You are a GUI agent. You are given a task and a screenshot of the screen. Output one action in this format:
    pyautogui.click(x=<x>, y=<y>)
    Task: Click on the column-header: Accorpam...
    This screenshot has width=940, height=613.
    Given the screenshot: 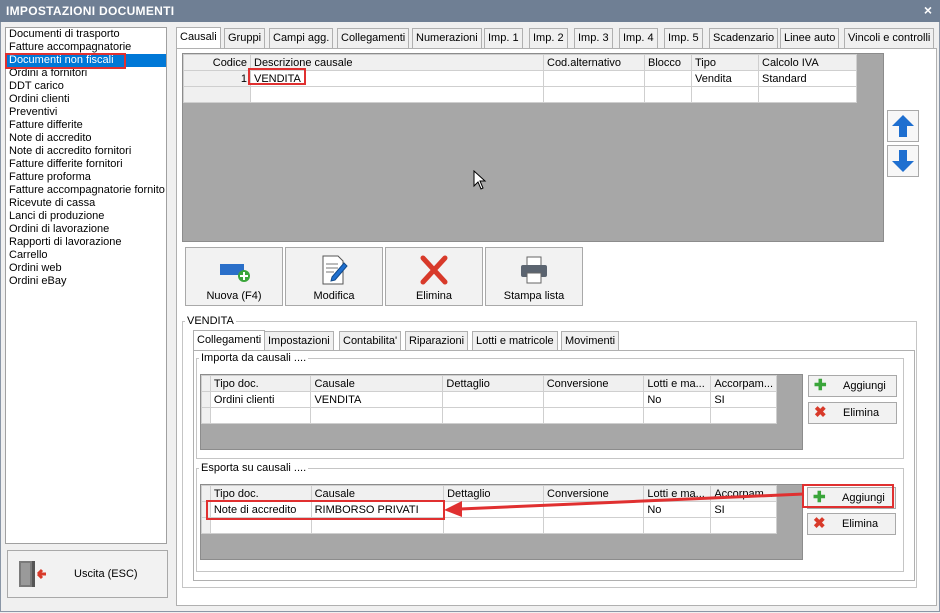 What is the action you would take?
    pyautogui.click(x=743, y=383)
    